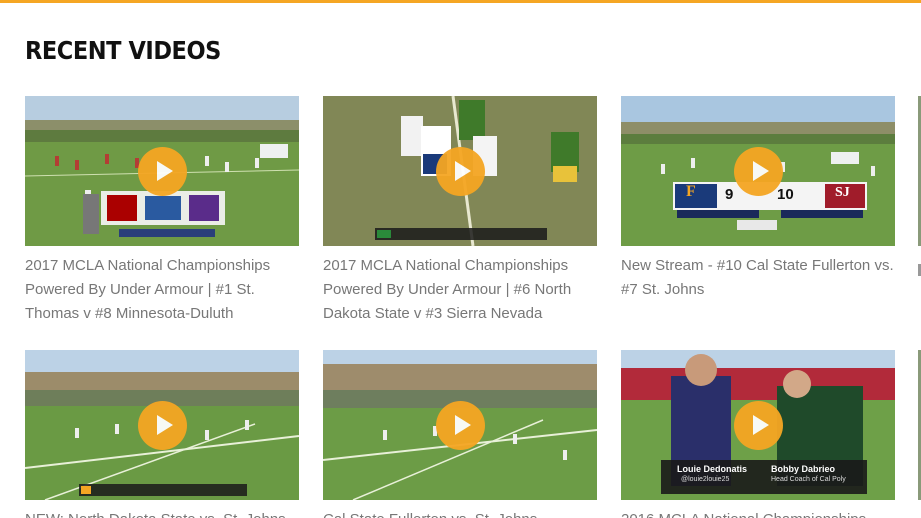 The height and width of the screenshot is (518, 921). I want to click on guest-name-right: Bobby Dabrieo, so click(803, 469).